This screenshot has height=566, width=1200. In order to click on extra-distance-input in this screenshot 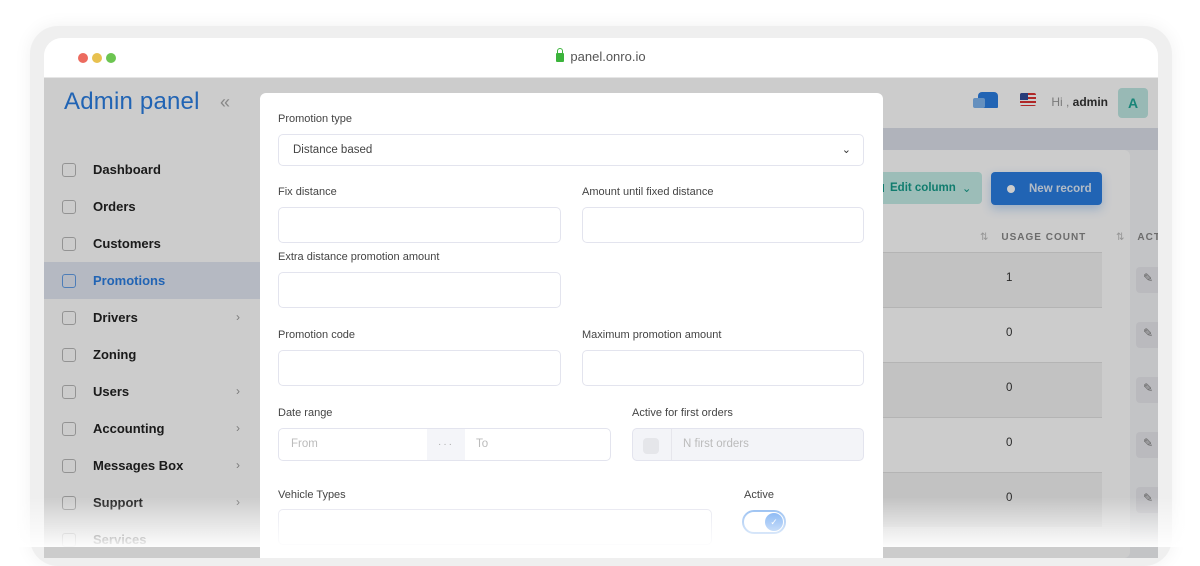, I will do `click(419, 290)`.